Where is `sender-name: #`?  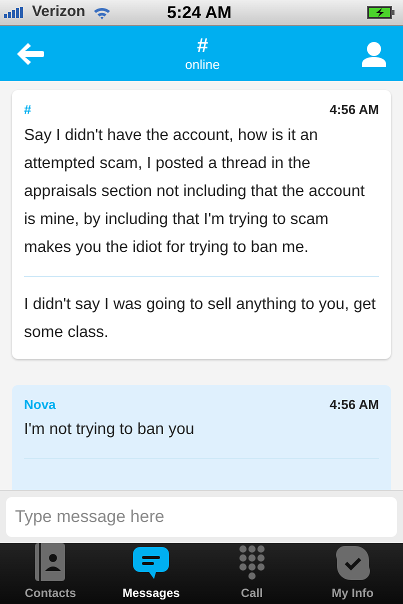
sender-name: # is located at coordinates (28, 110).